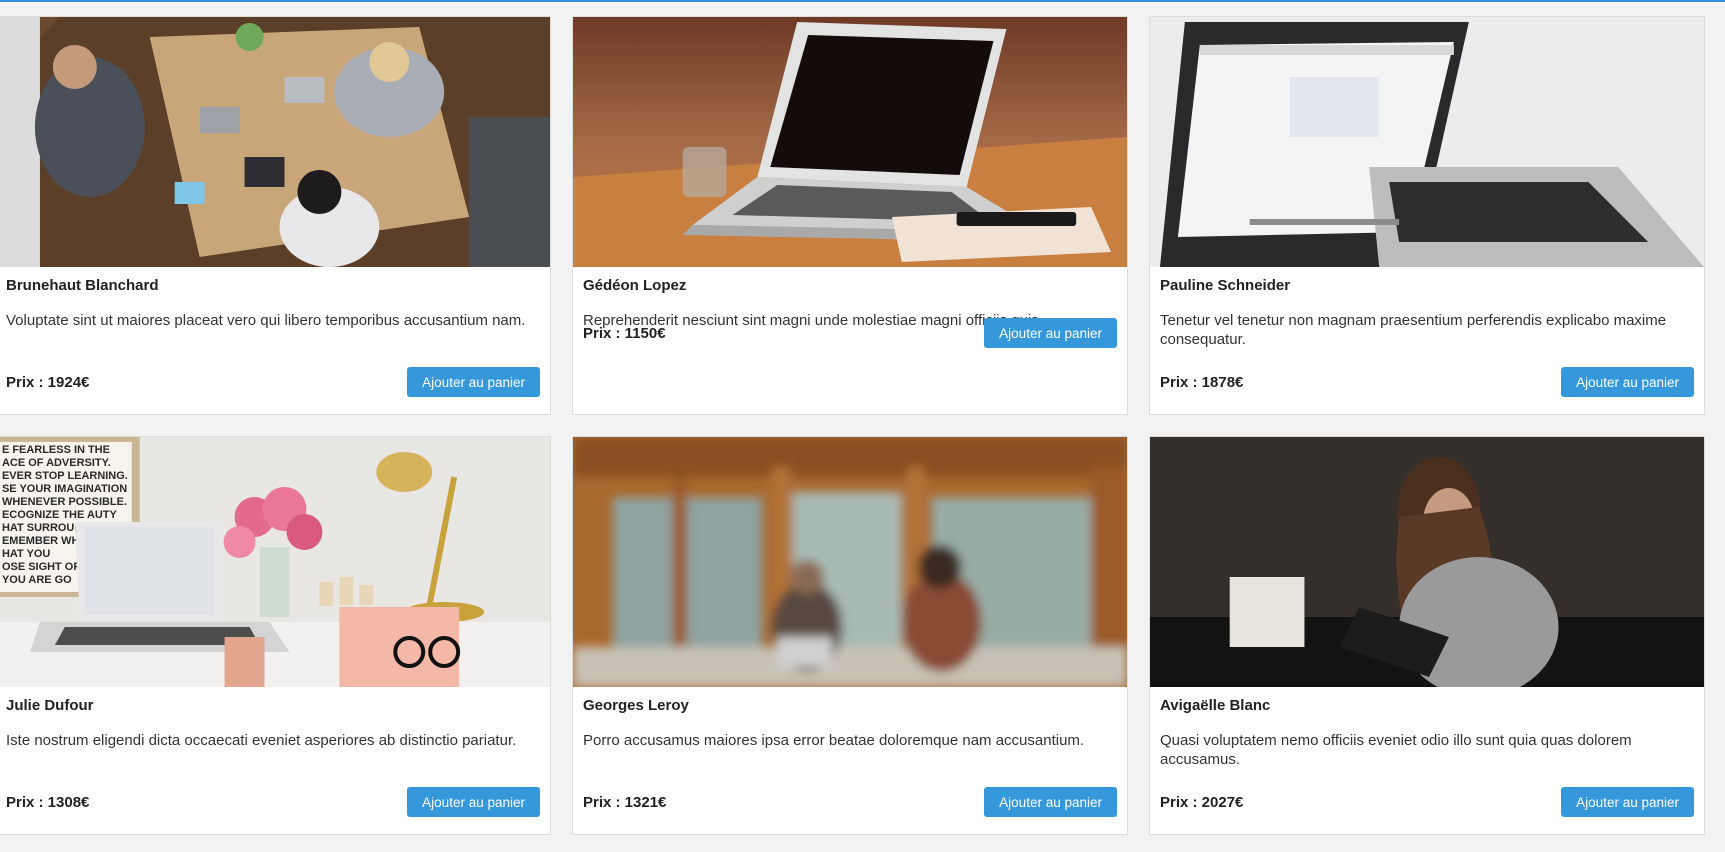  Describe the element at coordinates (273, 382) in the screenshot. I see `product-footer: Prix : 1924€ Ajouter au panier` at that location.